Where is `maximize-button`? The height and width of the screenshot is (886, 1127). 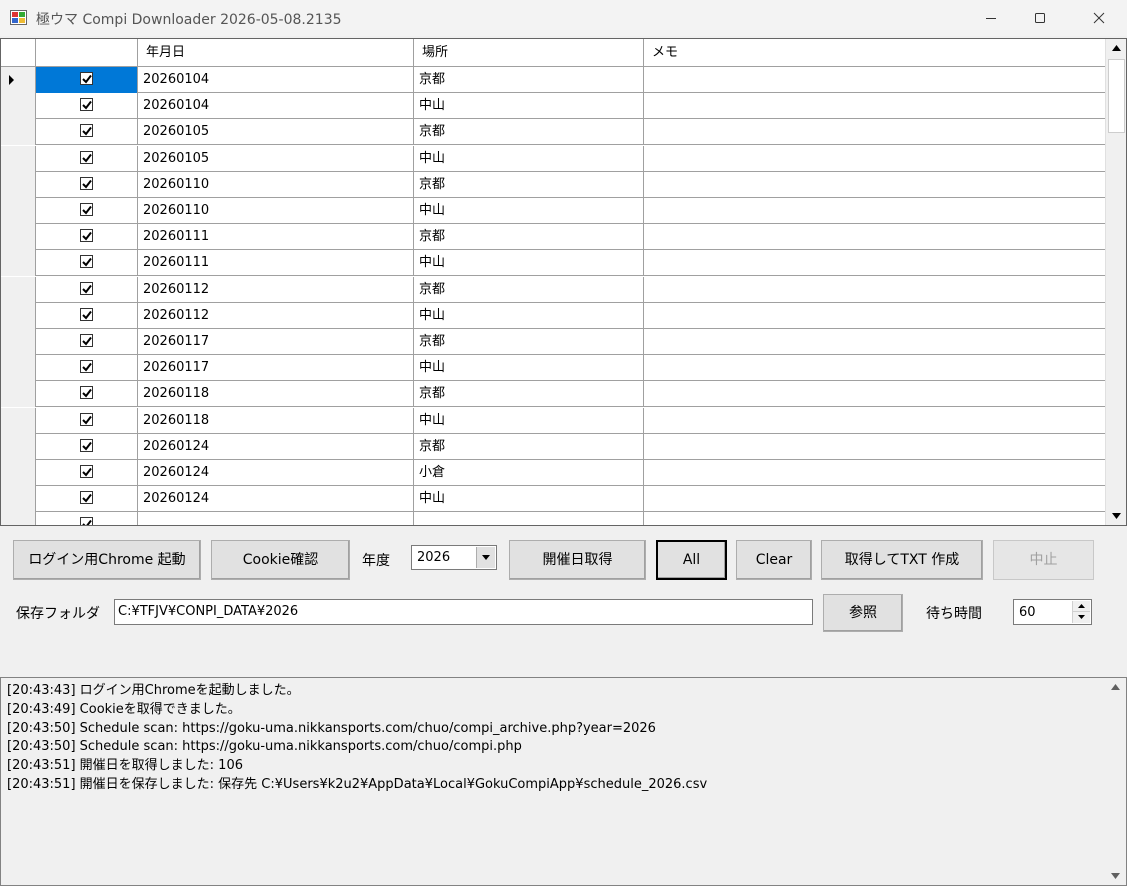 maximize-button is located at coordinates (1040, 18).